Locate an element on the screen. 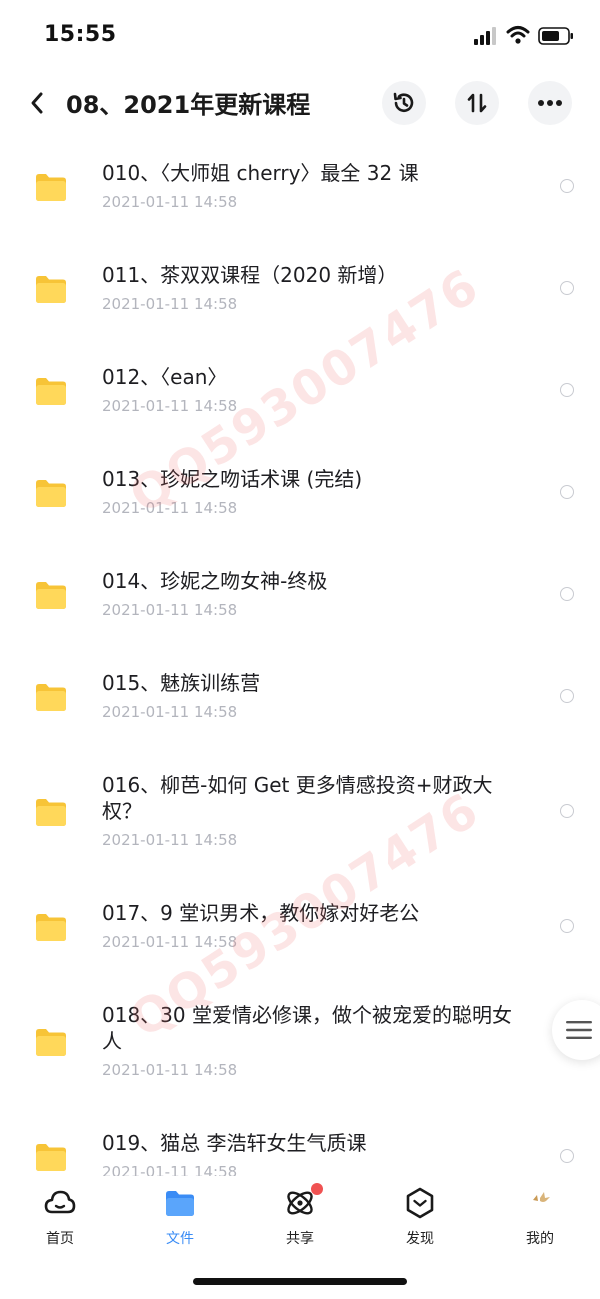 The height and width of the screenshot is (1299, 600). file-name: 011、茶双双课程（2020 新增） is located at coordinates (250, 275).